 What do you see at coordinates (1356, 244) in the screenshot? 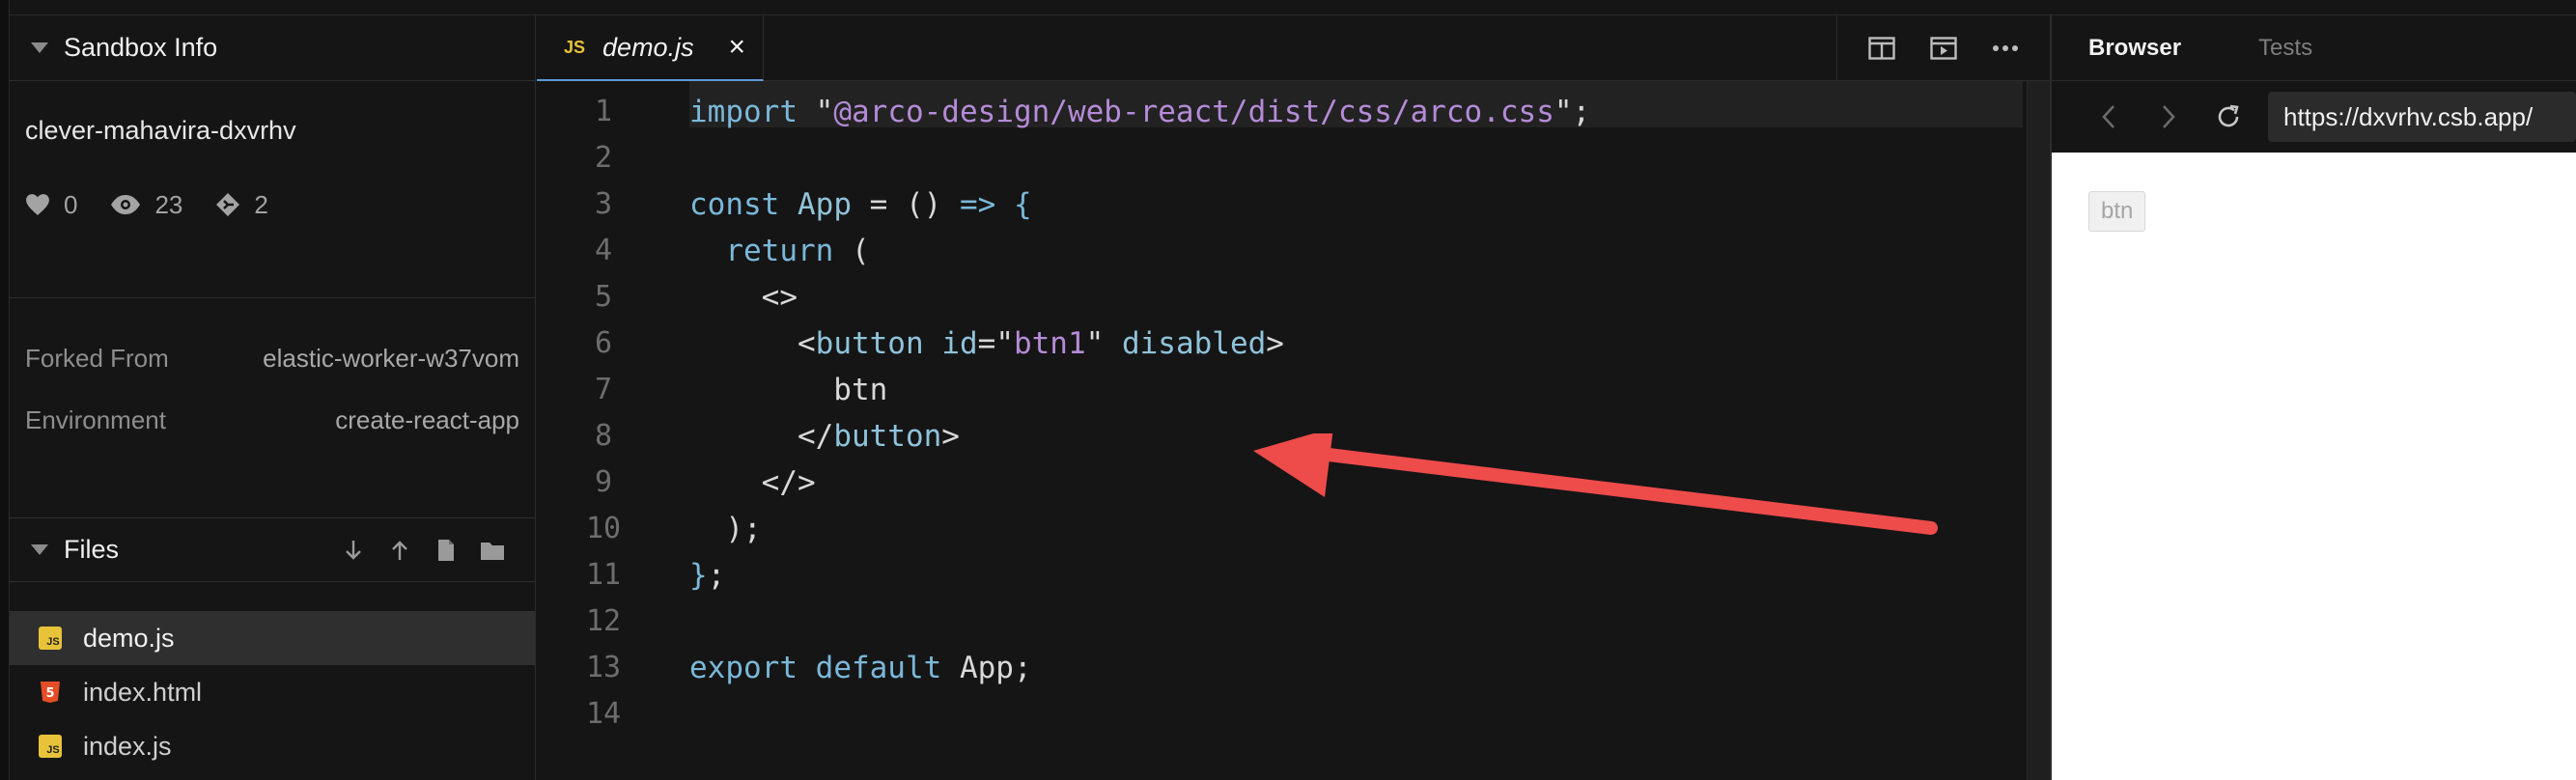
I see `code-line: return (` at bounding box center [1356, 244].